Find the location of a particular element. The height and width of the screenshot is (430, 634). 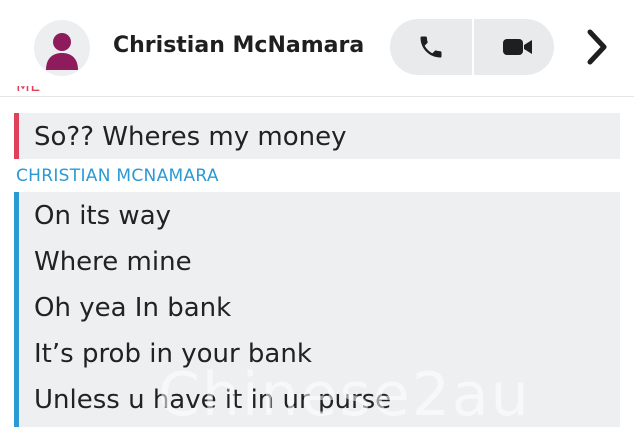

call-actions is located at coordinates (472, 47).